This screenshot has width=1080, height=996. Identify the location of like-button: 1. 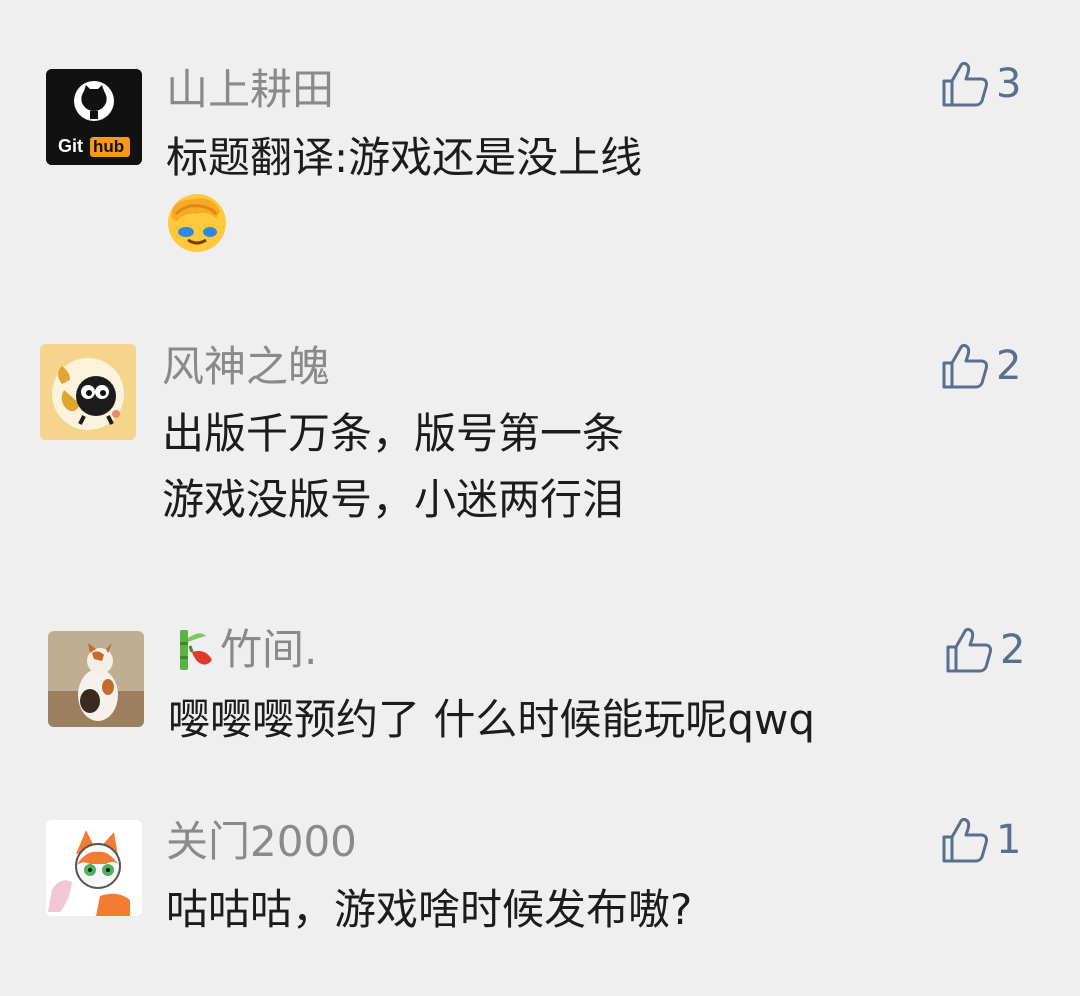
(980, 840).